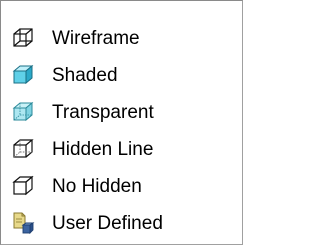 This screenshot has height=247, width=320. Describe the element at coordinates (97, 186) in the screenshot. I see `menu-item-label: No Hidden` at that location.